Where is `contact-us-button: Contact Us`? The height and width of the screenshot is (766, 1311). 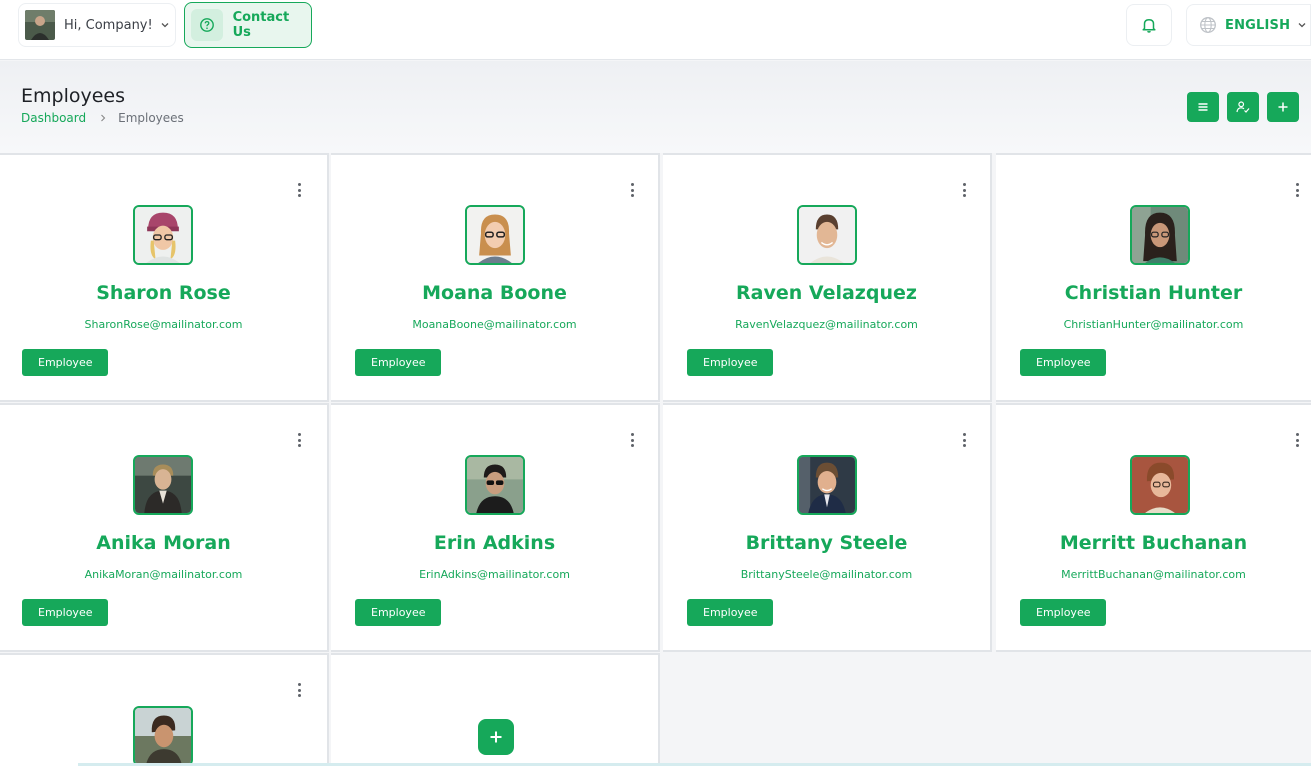
contact-us-button: Contact Us is located at coordinates (248, 25).